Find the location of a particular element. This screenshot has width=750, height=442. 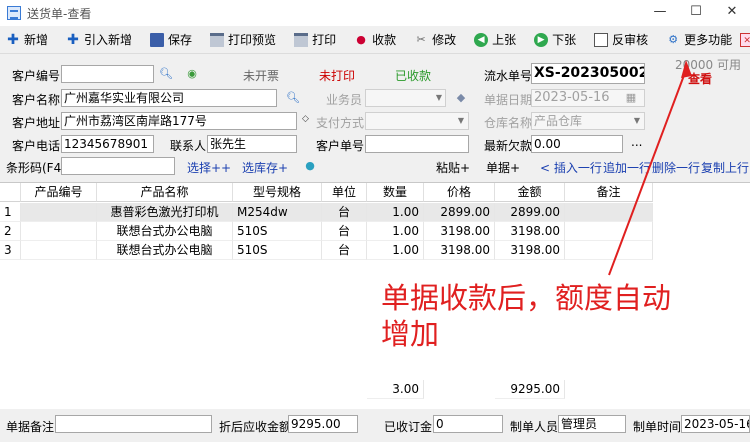

annotation-text: 单据收款后，额度自动 增加 is located at coordinates (526, 316).